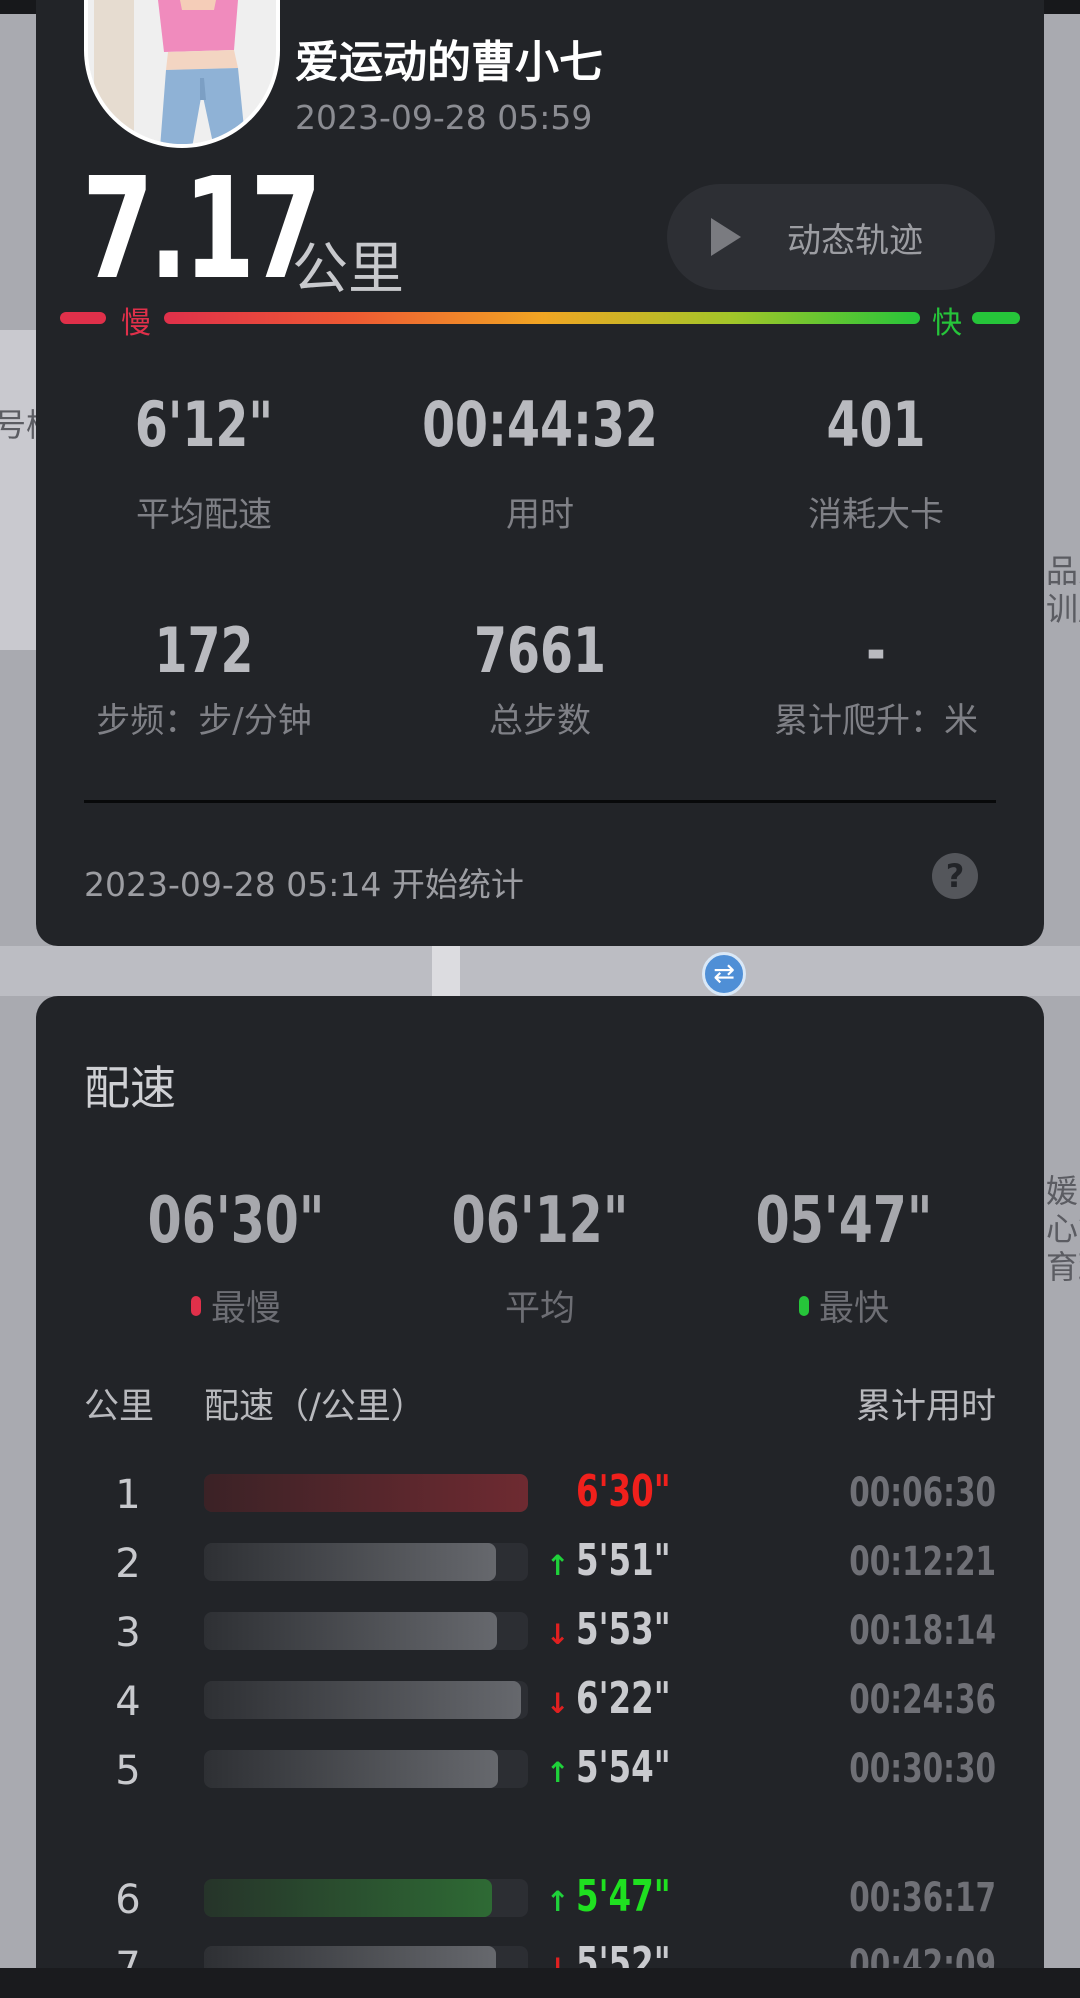 Image resolution: width=1080 pixels, height=1998 pixels. What do you see at coordinates (195, 1305) in the screenshot?
I see `slow-dot-icon` at bounding box center [195, 1305].